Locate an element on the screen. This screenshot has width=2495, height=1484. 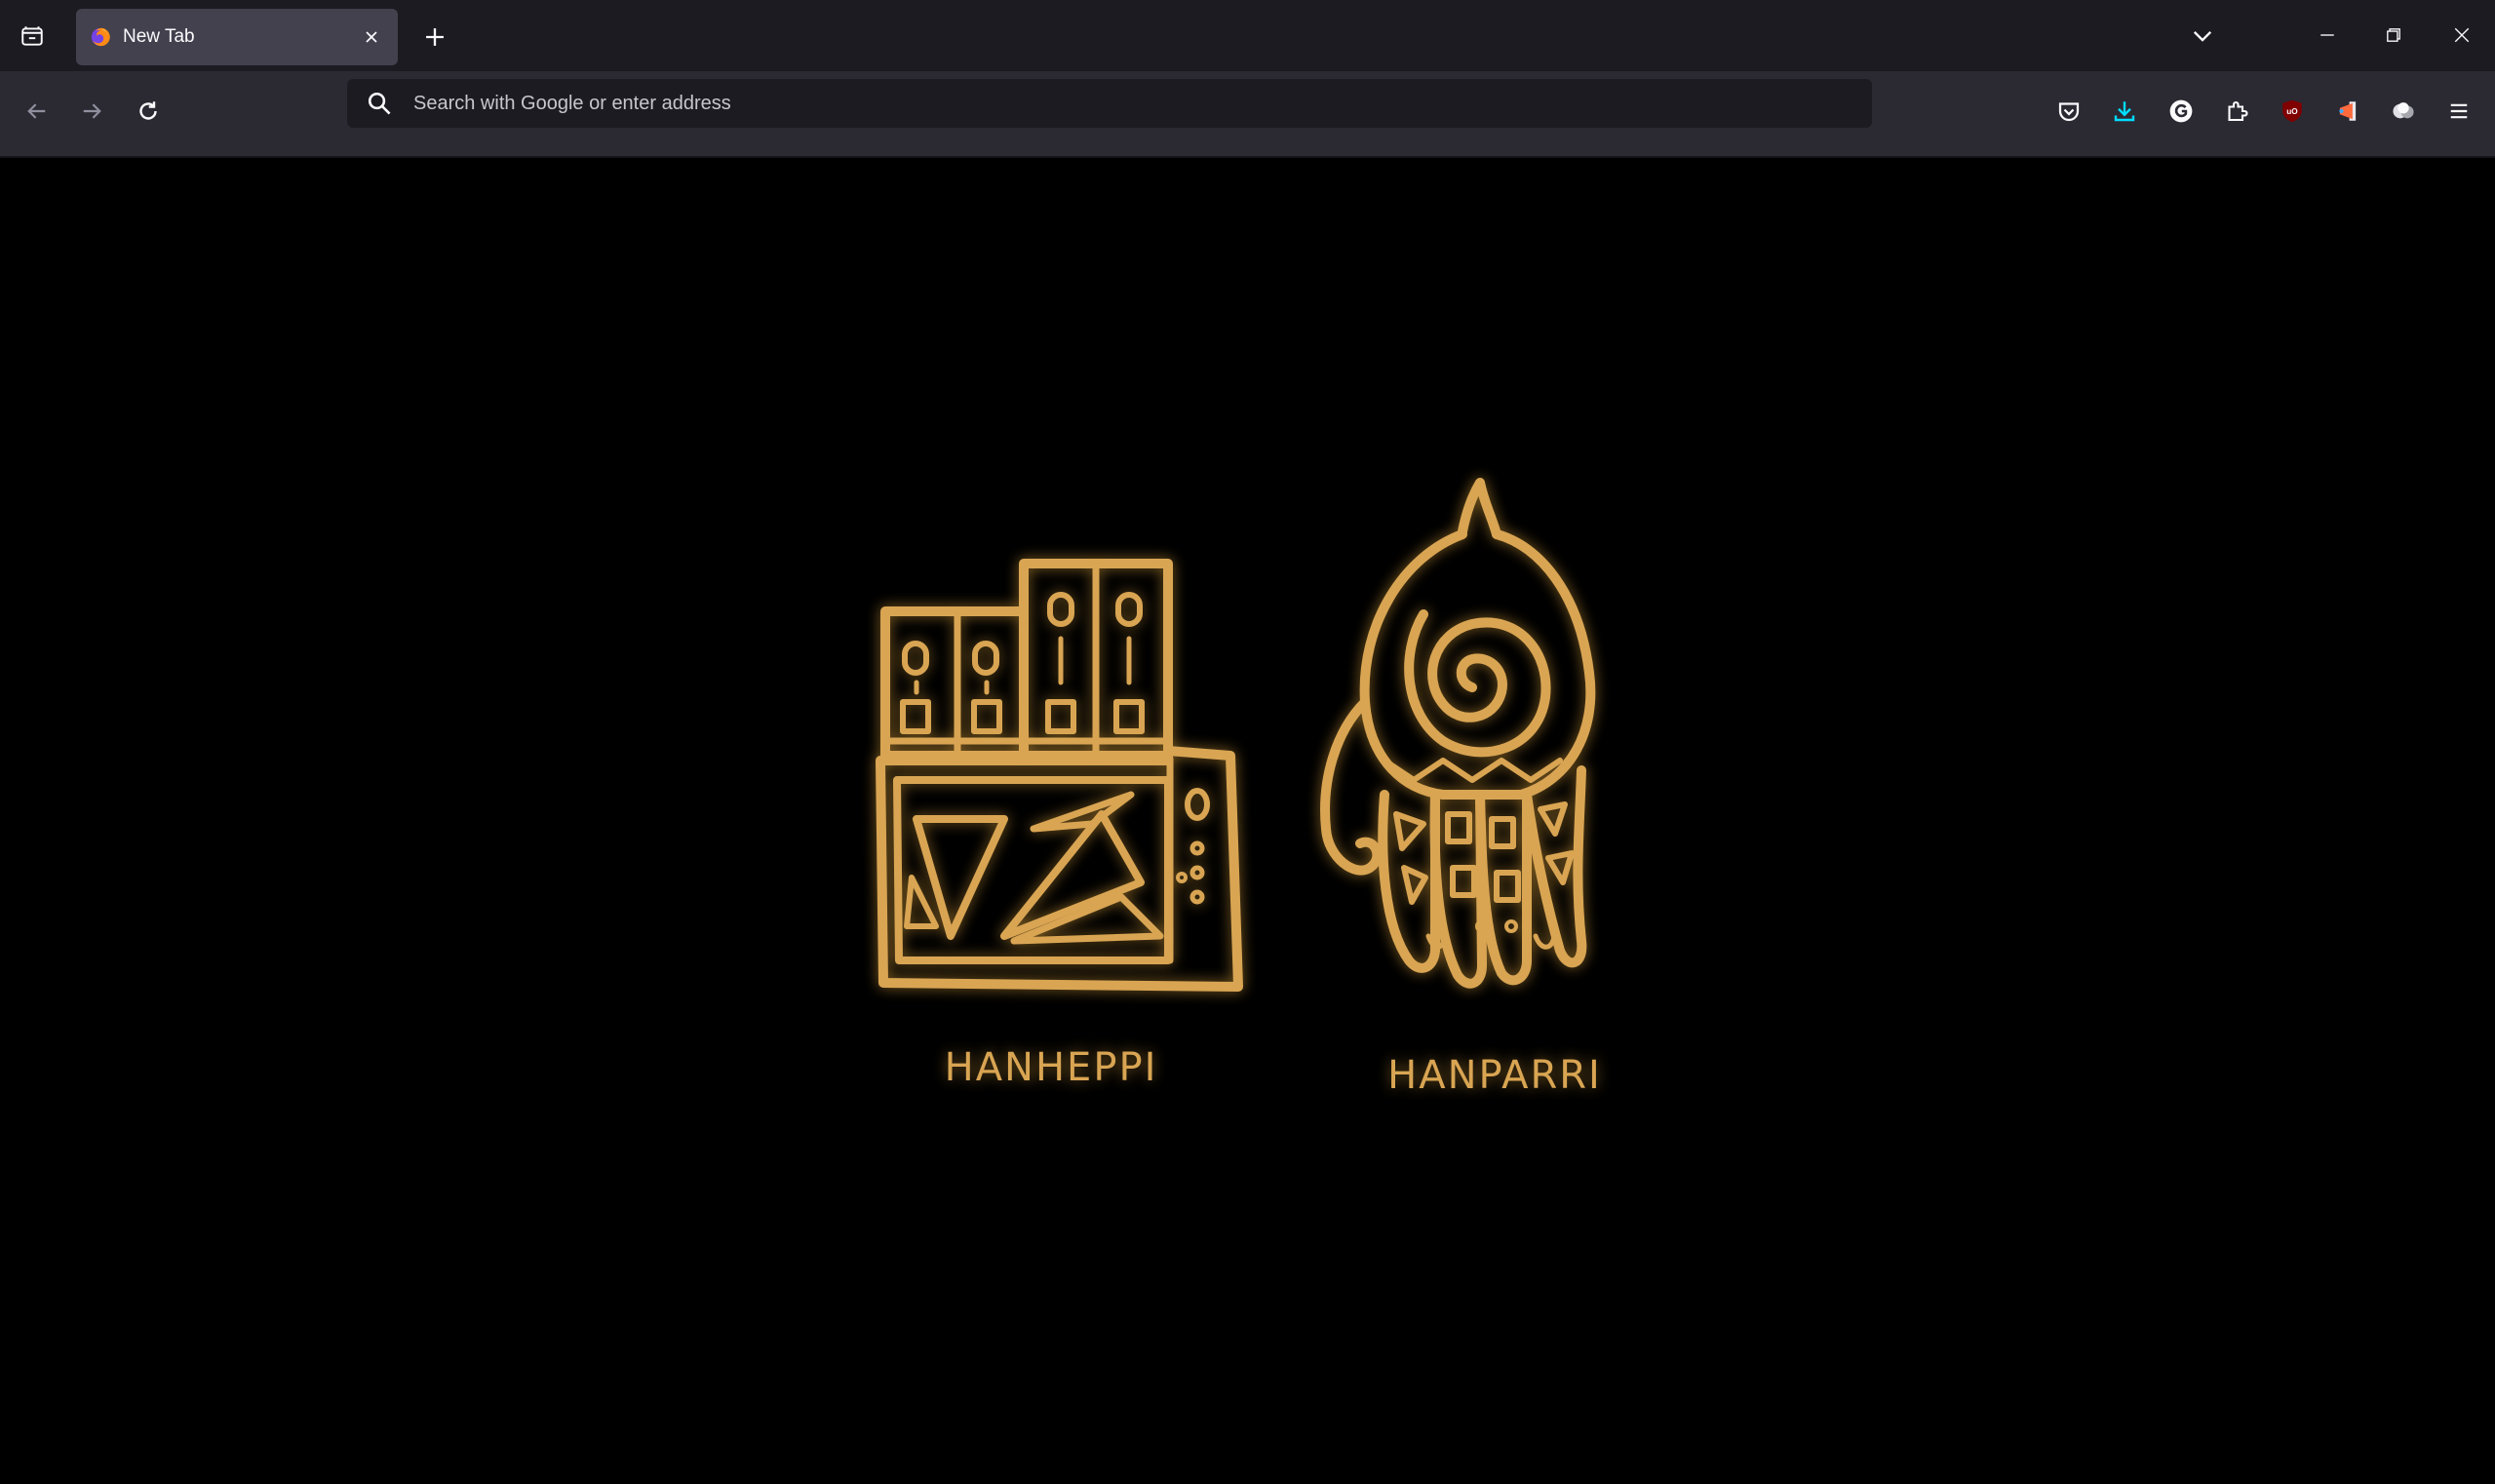
firefox-view-icon is located at coordinates (32, 36).